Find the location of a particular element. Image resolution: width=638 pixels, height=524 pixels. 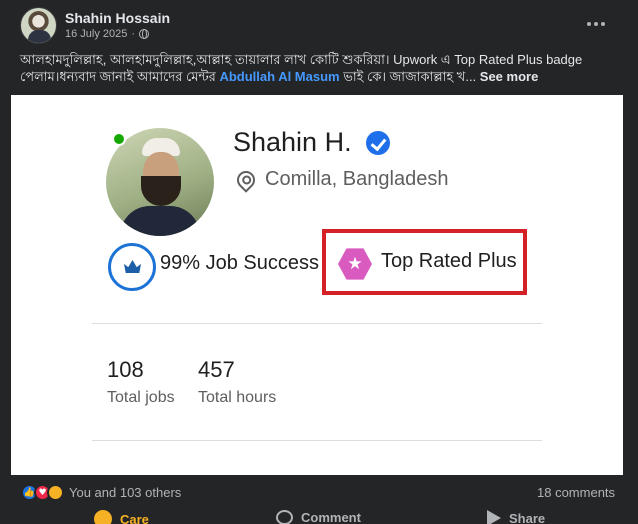

top-rated-label: Top Rated Plus is located at coordinates (449, 261).